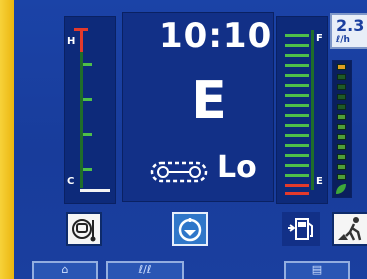 The height and width of the screenshot is (279, 367). Describe the element at coordinates (71, 41) in the screenshot. I see `water-temperature-high-label: H` at that location.